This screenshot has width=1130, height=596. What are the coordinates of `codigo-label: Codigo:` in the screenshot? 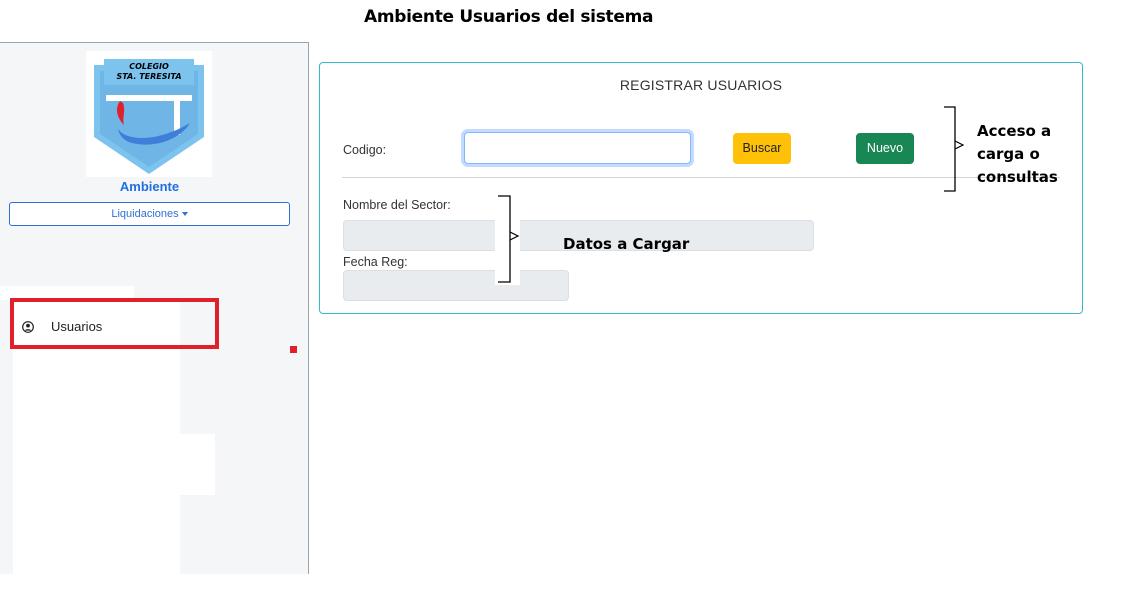 It's located at (365, 150).